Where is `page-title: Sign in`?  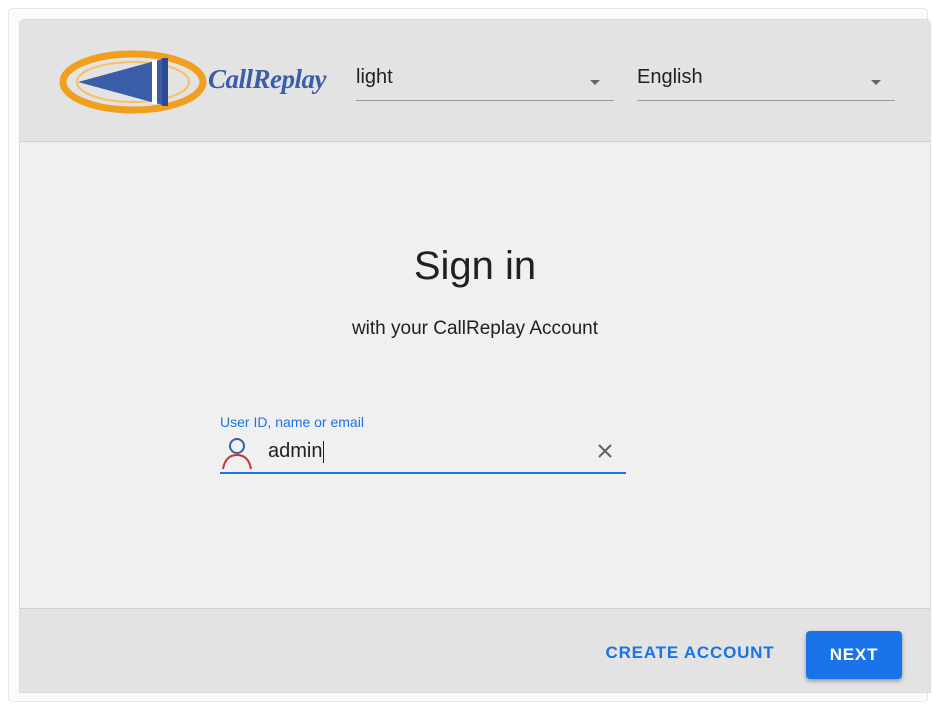 page-title: Sign in is located at coordinates (475, 266).